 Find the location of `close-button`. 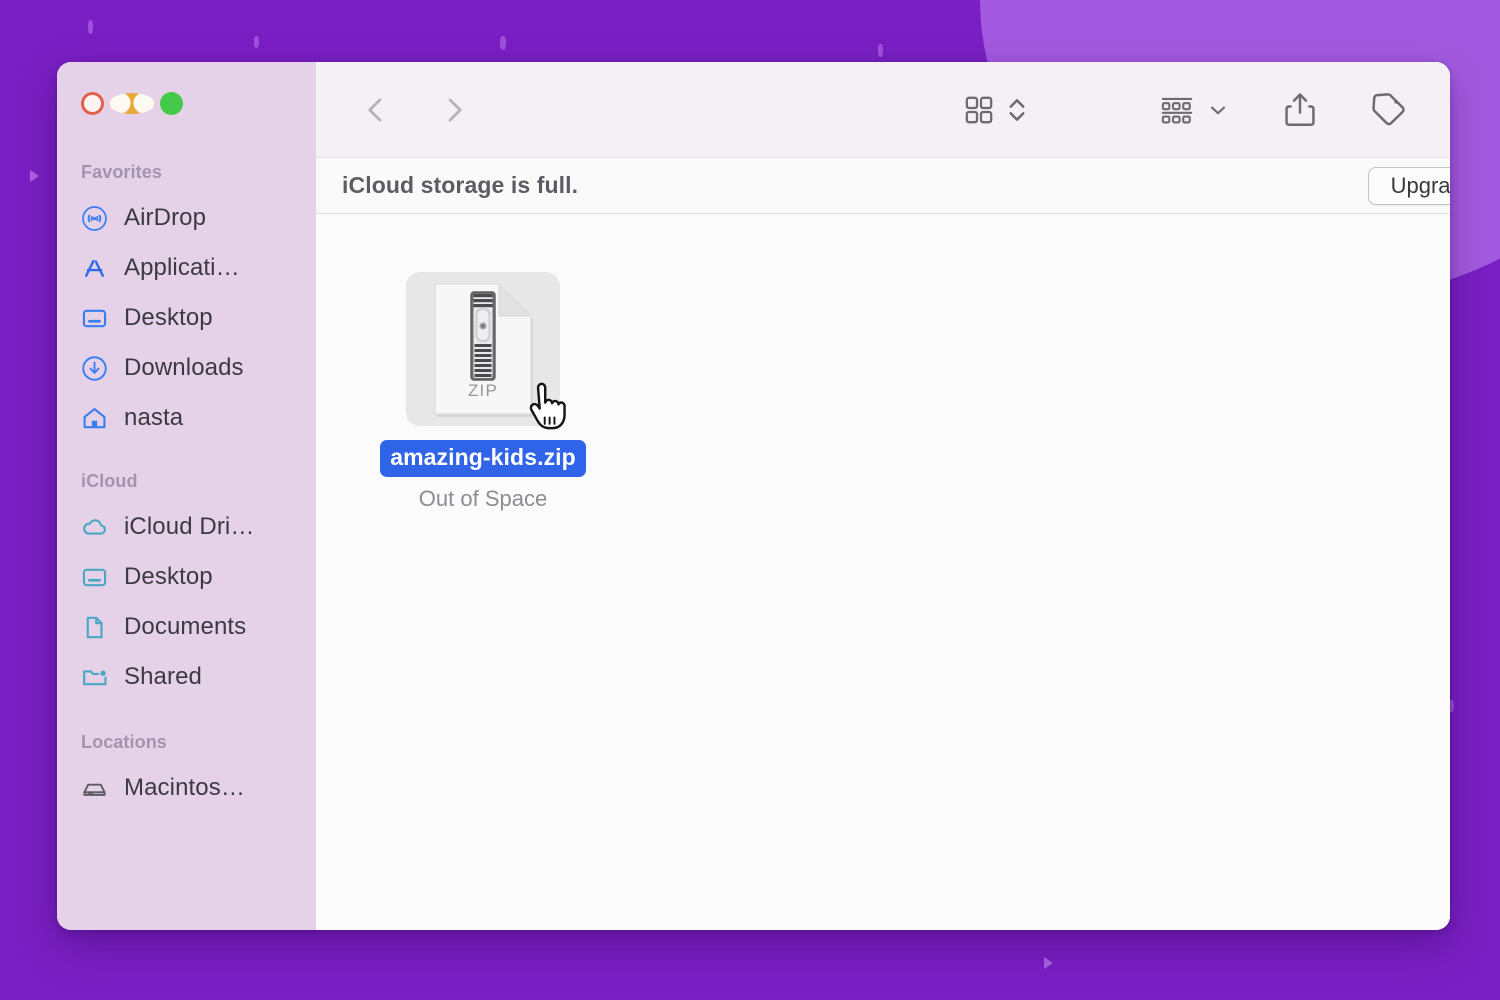

close-button is located at coordinates (92, 103).